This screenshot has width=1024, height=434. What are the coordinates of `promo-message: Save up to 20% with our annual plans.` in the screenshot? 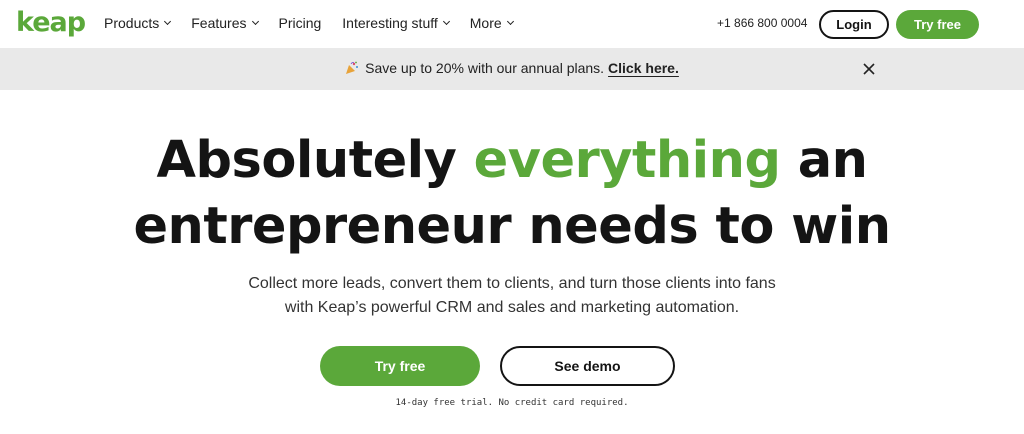 It's located at (485, 68).